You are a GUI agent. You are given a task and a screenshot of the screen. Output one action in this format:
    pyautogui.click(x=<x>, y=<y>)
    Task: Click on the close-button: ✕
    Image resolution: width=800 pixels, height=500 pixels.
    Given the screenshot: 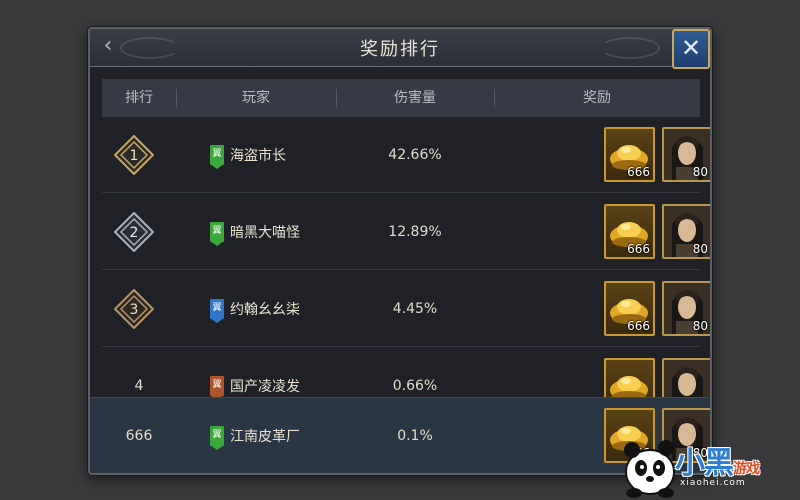 What is the action you would take?
    pyautogui.click(x=691, y=49)
    